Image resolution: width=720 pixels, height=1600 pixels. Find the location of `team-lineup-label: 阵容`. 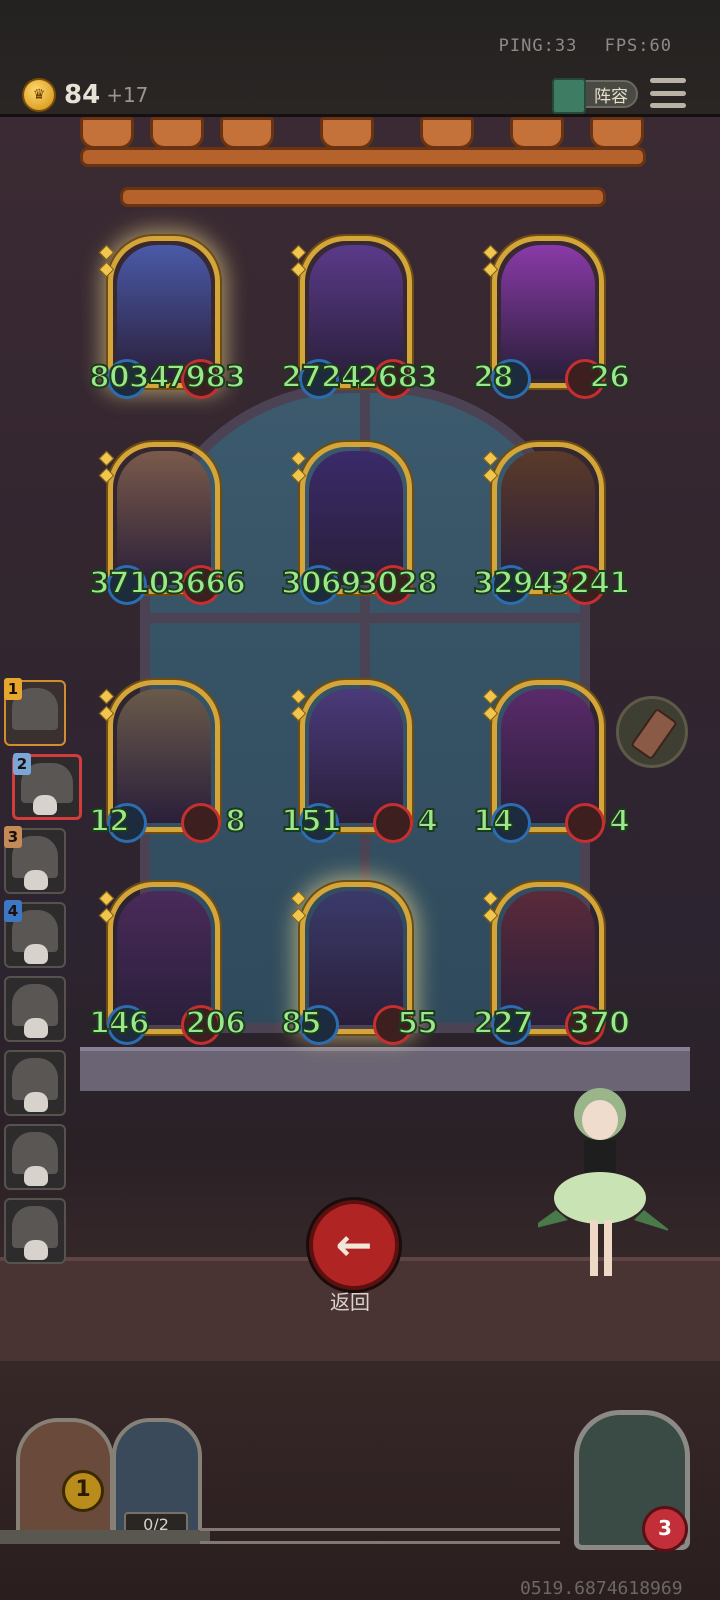

team-lineup-label: 阵容 is located at coordinates (611, 96).